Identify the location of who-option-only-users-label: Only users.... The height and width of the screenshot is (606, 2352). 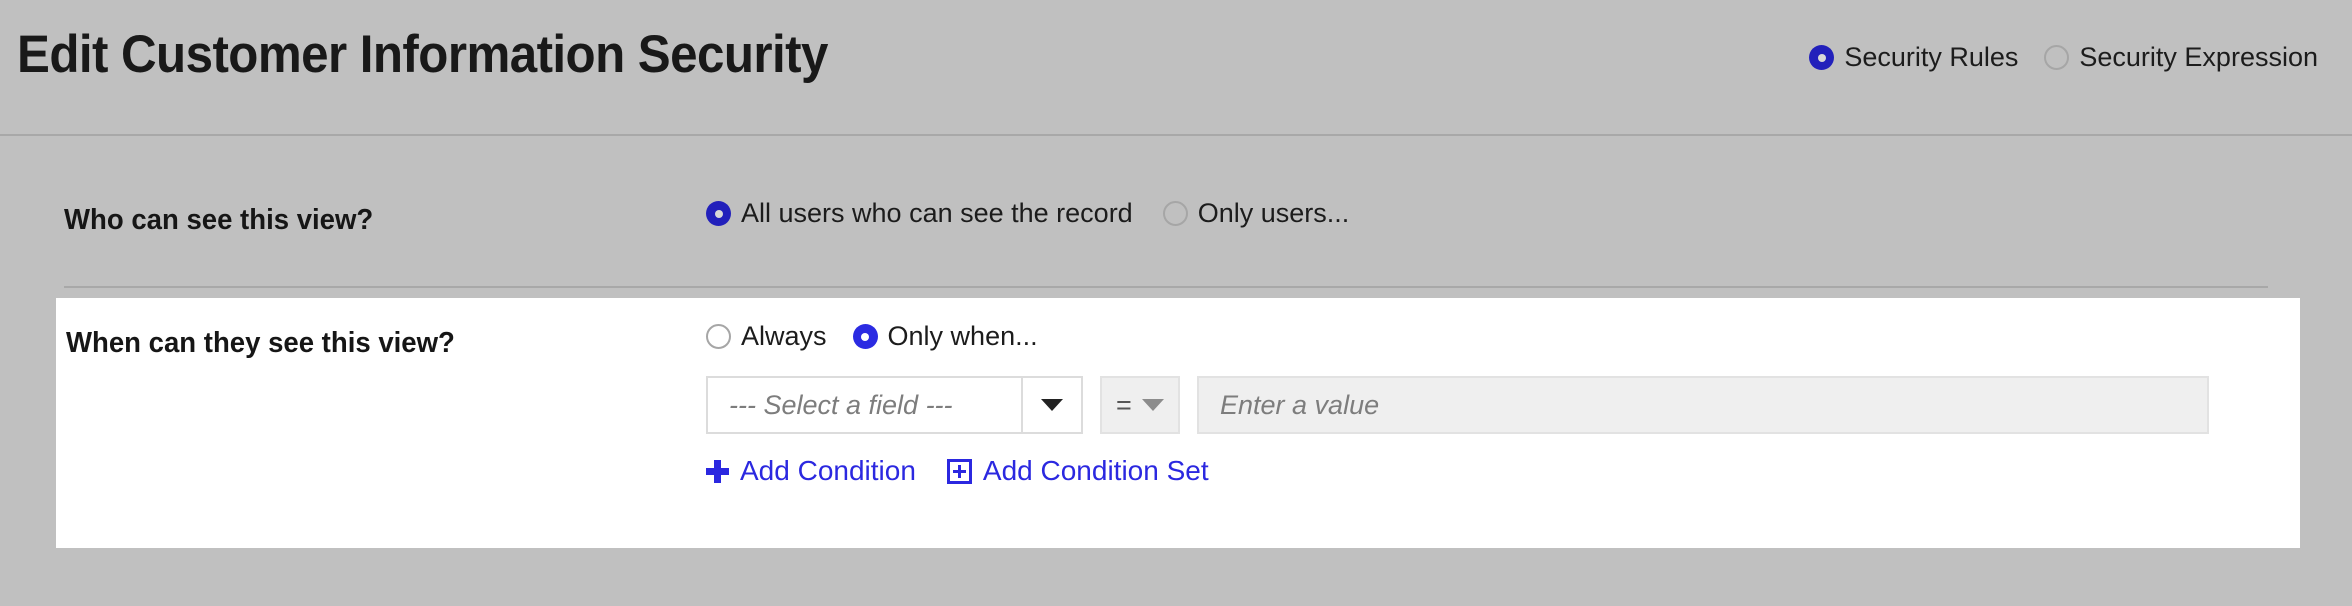
(1273, 213).